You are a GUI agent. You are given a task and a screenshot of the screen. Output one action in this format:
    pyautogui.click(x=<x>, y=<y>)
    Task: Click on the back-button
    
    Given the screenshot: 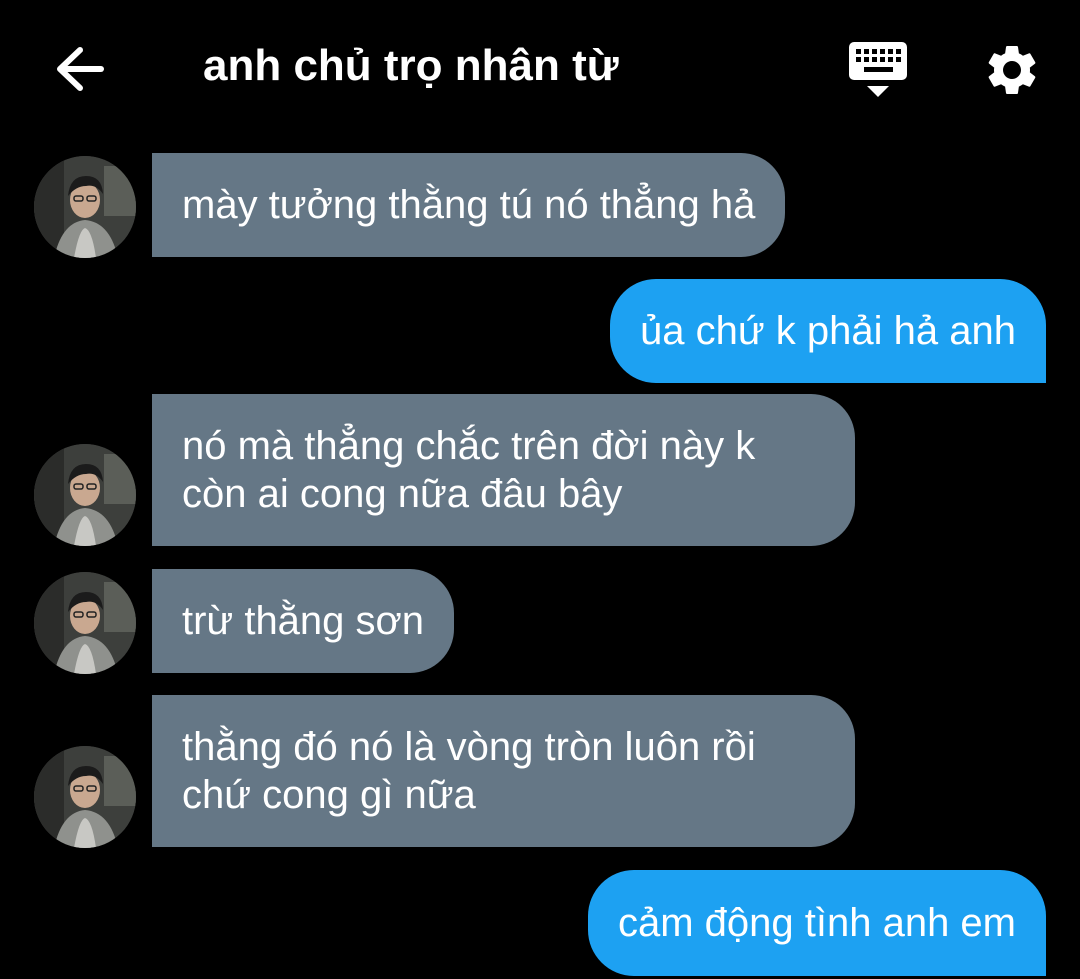 What is the action you would take?
    pyautogui.click(x=79, y=69)
    